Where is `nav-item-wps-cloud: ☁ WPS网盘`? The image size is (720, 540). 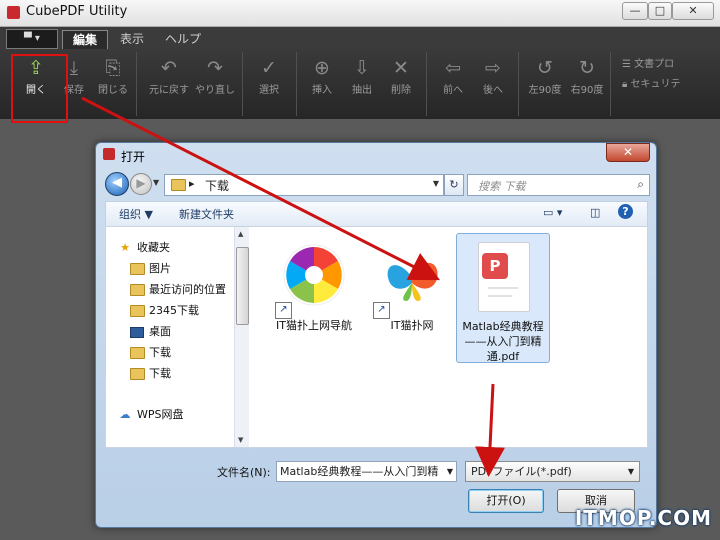
nav-item-wps-cloud: ☁ WPS网盘 is located at coordinates (151, 414).